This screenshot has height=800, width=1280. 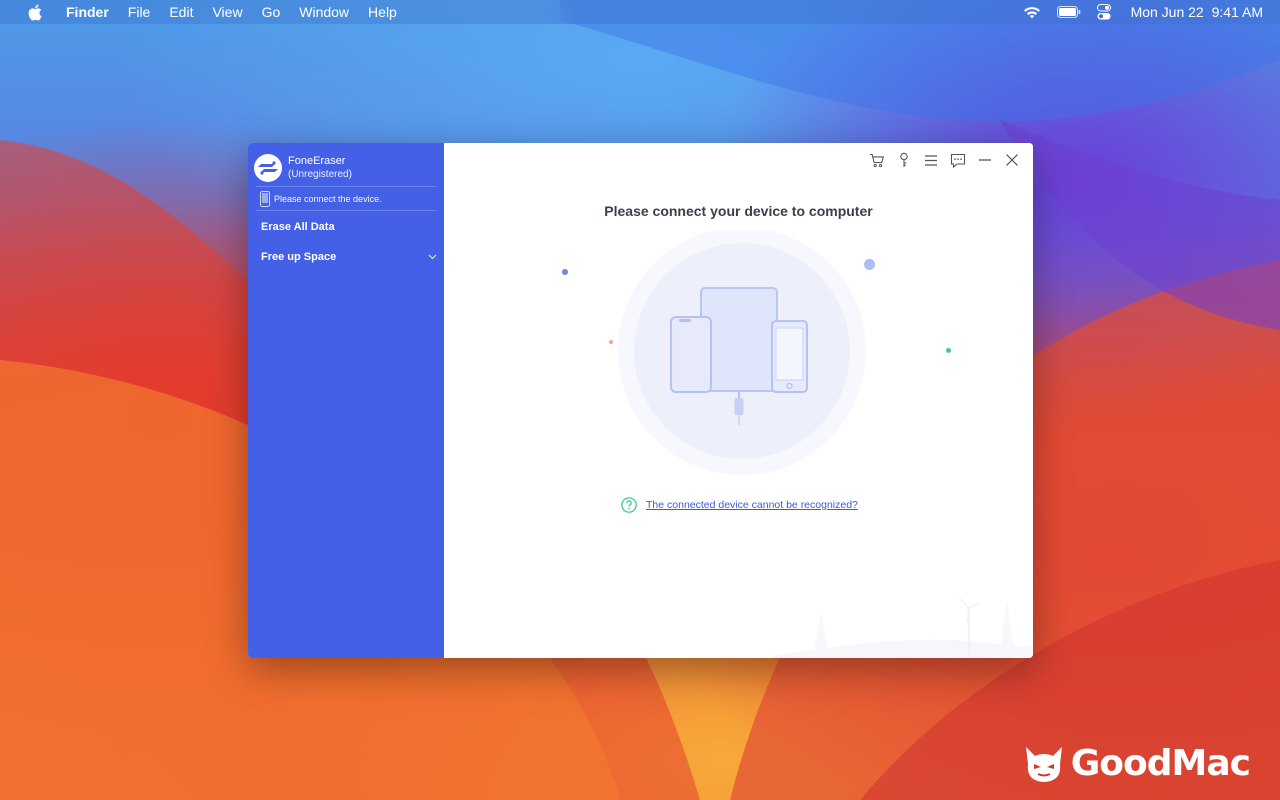 I want to click on phone-icon, so click(x=265, y=198).